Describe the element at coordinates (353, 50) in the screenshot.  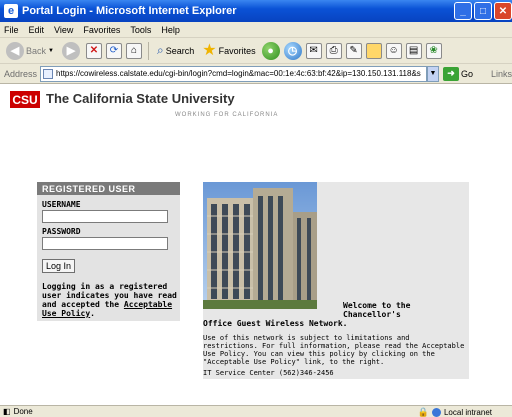
I see `edit-icon: ✎` at that location.